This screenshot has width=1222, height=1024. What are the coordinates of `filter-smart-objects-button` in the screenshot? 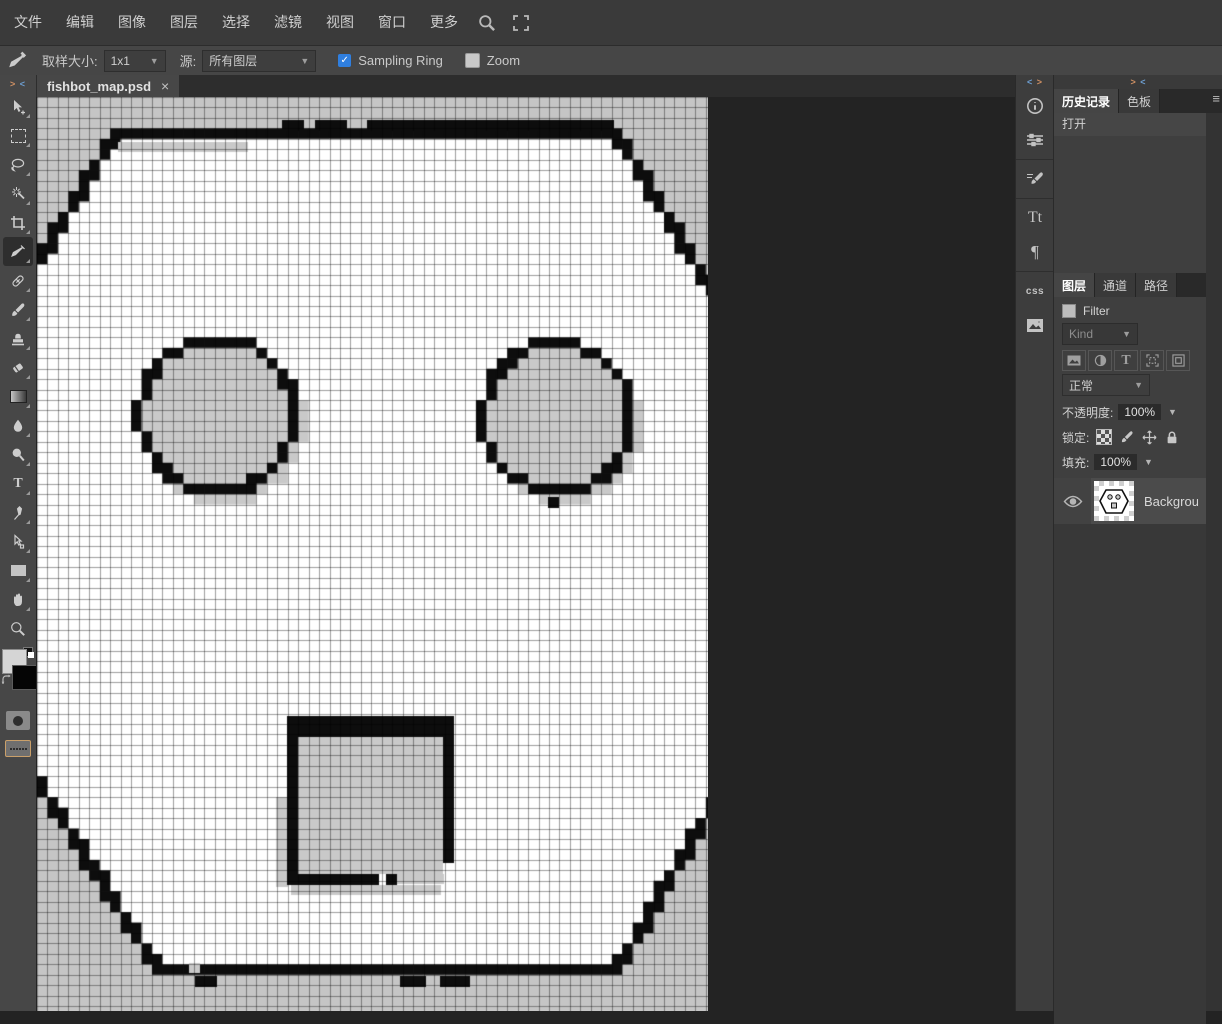 It's located at (1178, 360).